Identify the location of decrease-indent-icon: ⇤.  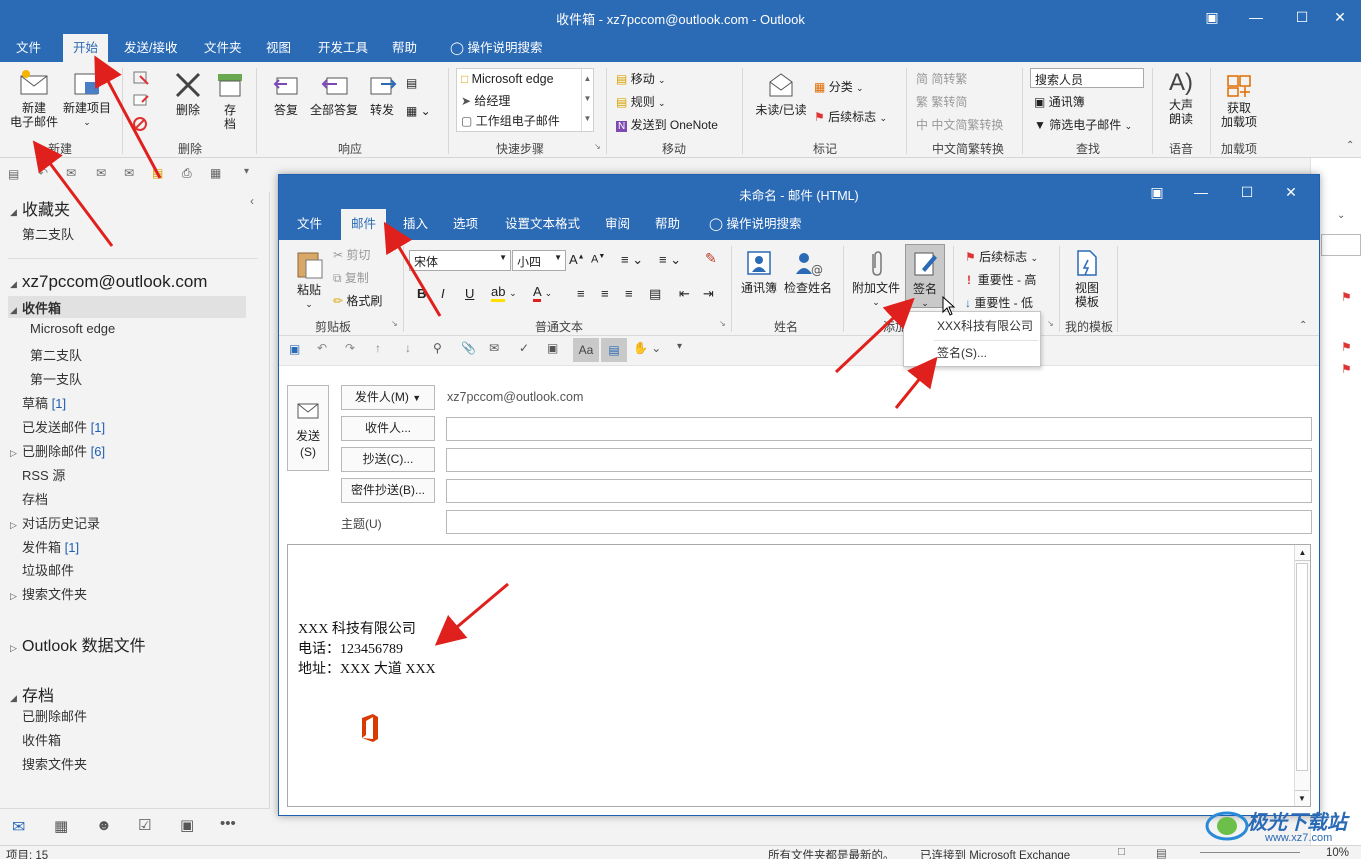
(684, 294).